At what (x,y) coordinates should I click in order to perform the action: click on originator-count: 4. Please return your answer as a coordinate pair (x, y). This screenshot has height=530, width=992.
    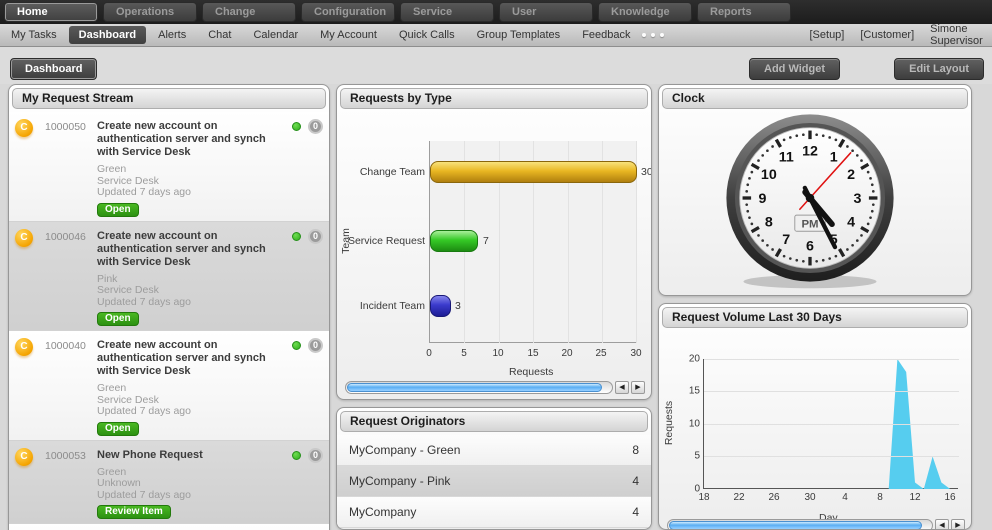
    Looking at the image, I should click on (635, 512).